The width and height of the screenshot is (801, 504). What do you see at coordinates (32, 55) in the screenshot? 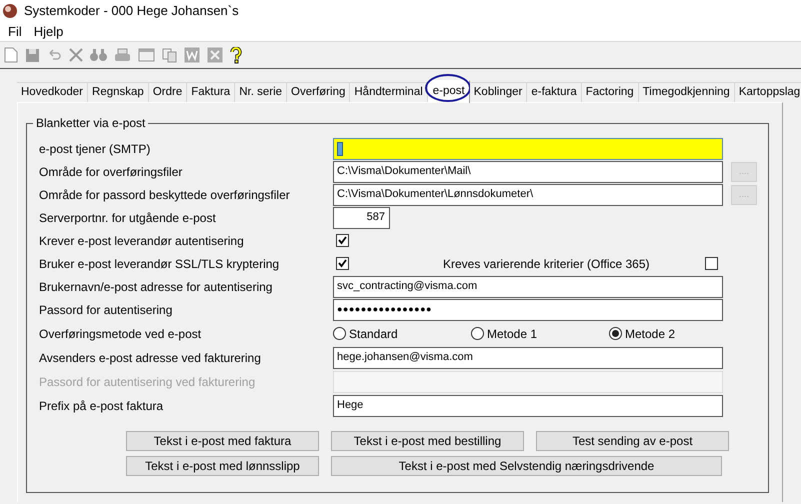
I see `save-icon` at bounding box center [32, 55].